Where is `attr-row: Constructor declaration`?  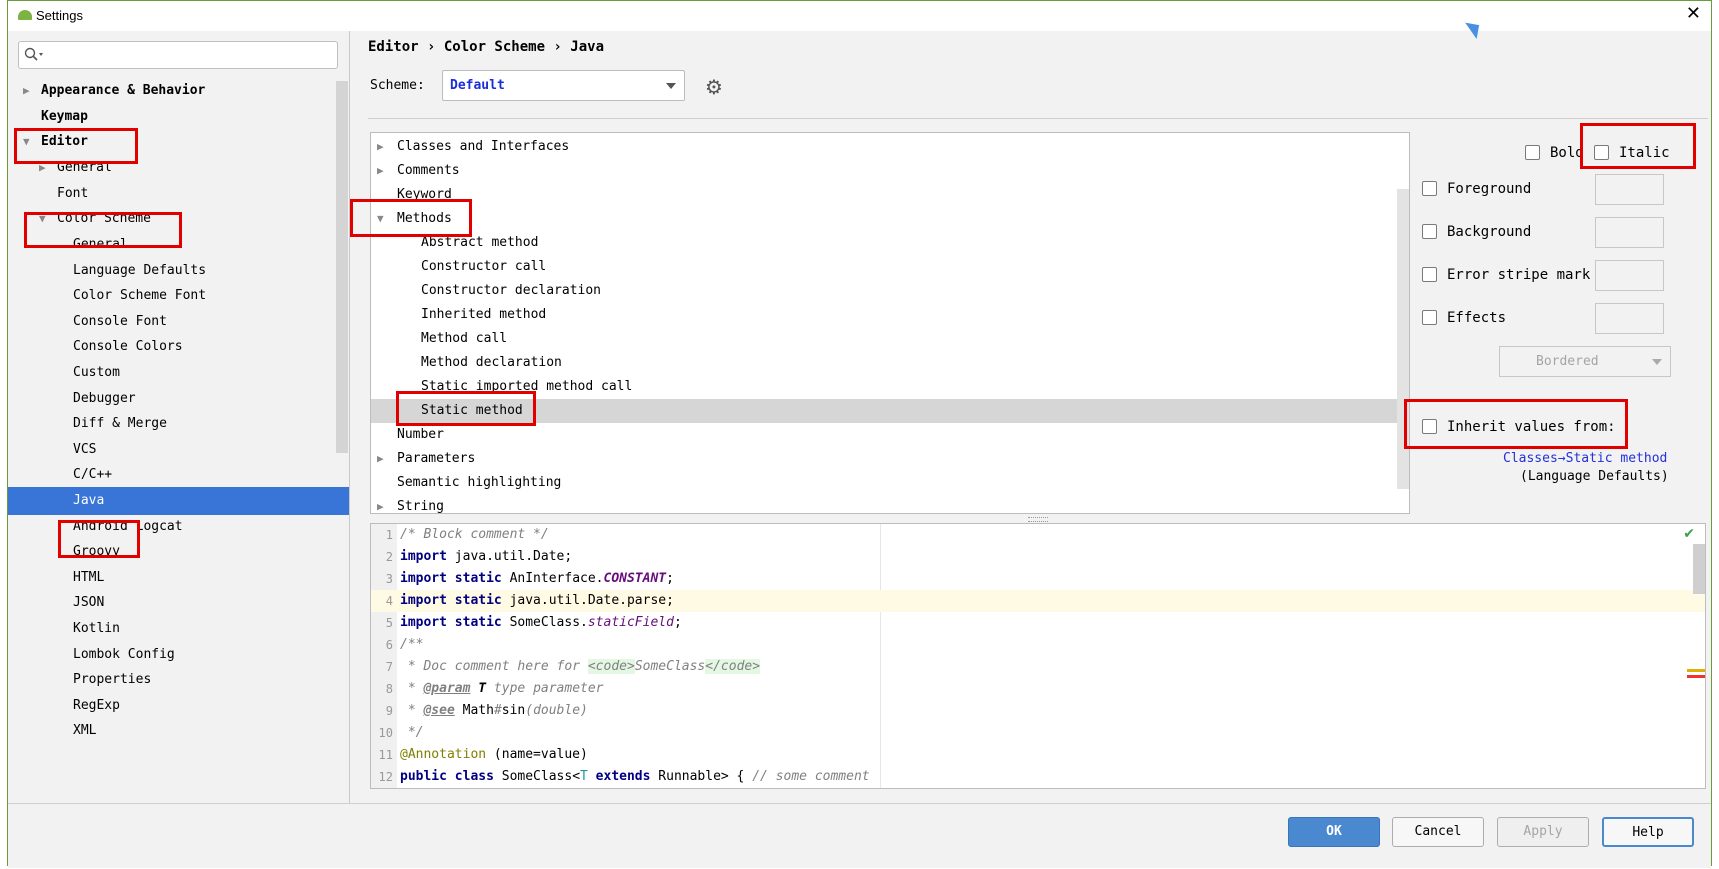
attr-row: Constructor declaration is located at coordinates (890, 291).